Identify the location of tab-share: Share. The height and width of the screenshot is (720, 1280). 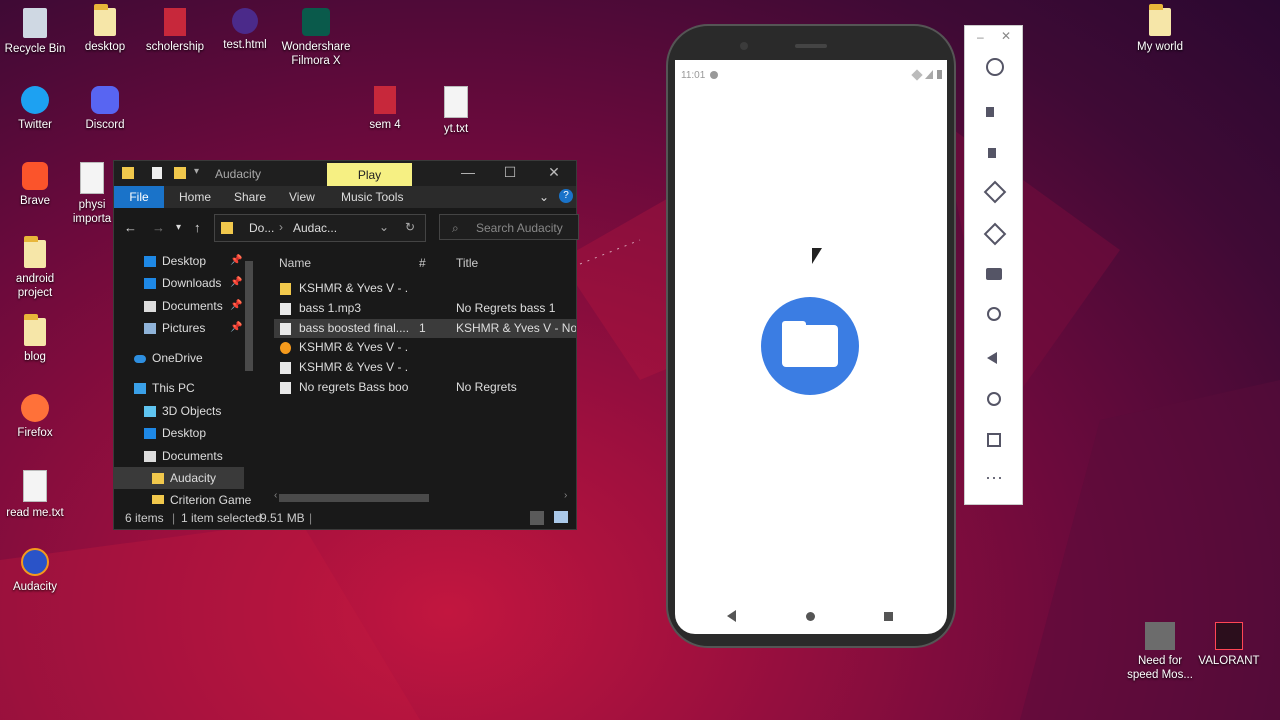
(250, 197).